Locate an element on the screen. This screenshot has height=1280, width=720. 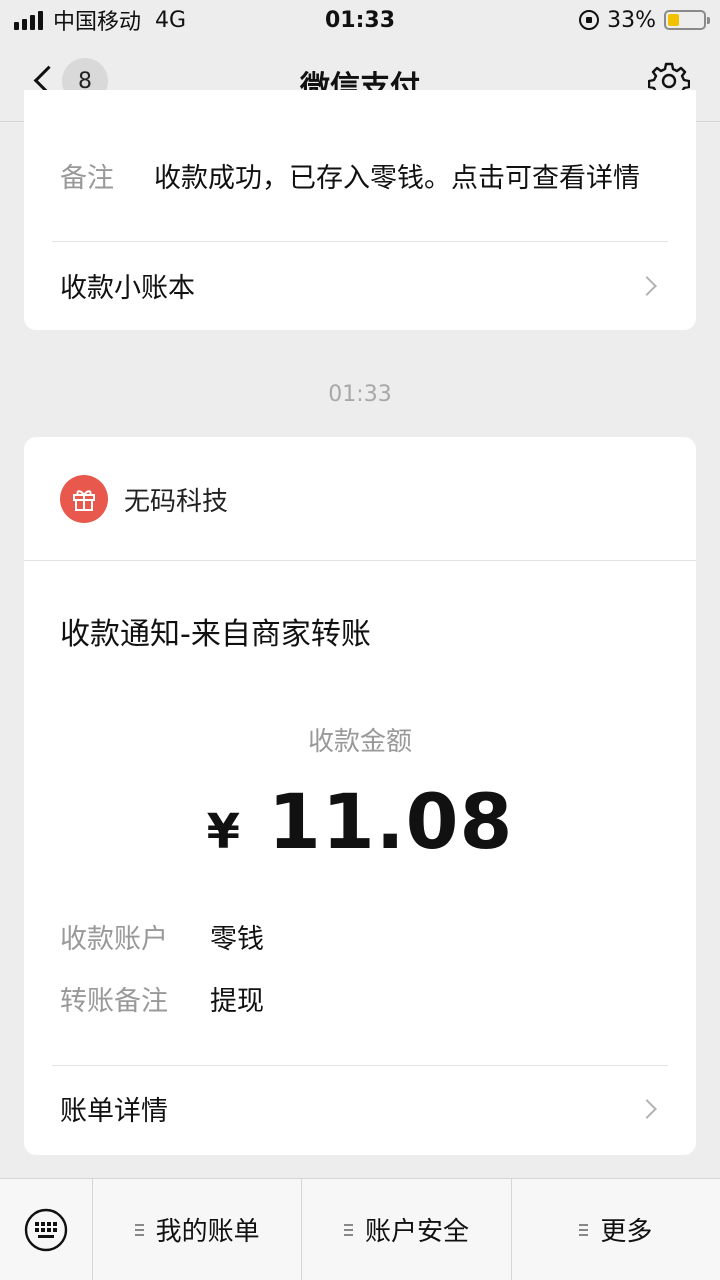
remark-row: 备注 收款成功，已存入零钱。点击可查看详情 is located at coordinates (350, 175).